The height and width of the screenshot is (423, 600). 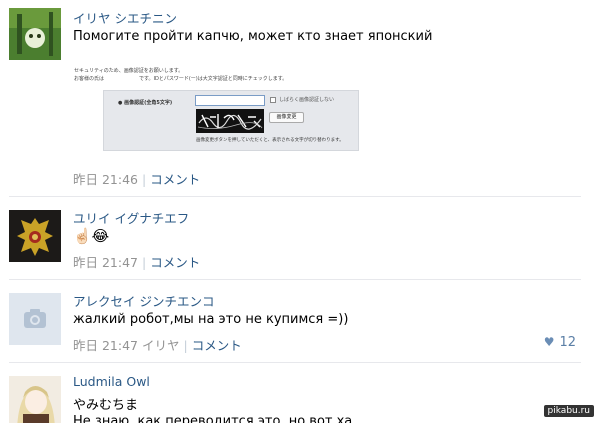 What do you see at coordinates (549, 342) in the screenshot?
I see `heart-icon: ♥` at bounding box center [549, 342].